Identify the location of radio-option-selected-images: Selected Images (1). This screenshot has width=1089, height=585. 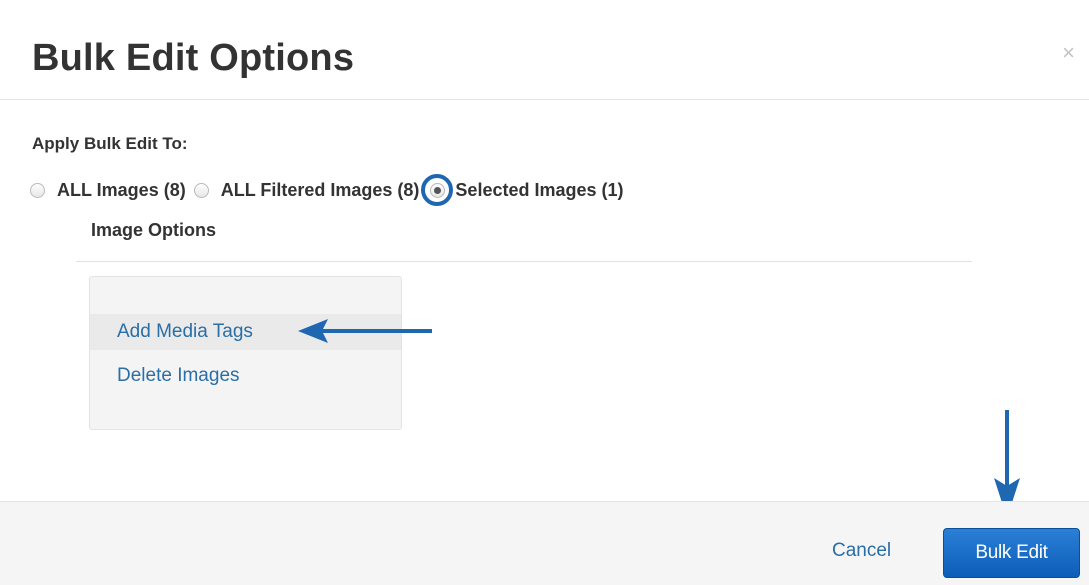
(522, 190).